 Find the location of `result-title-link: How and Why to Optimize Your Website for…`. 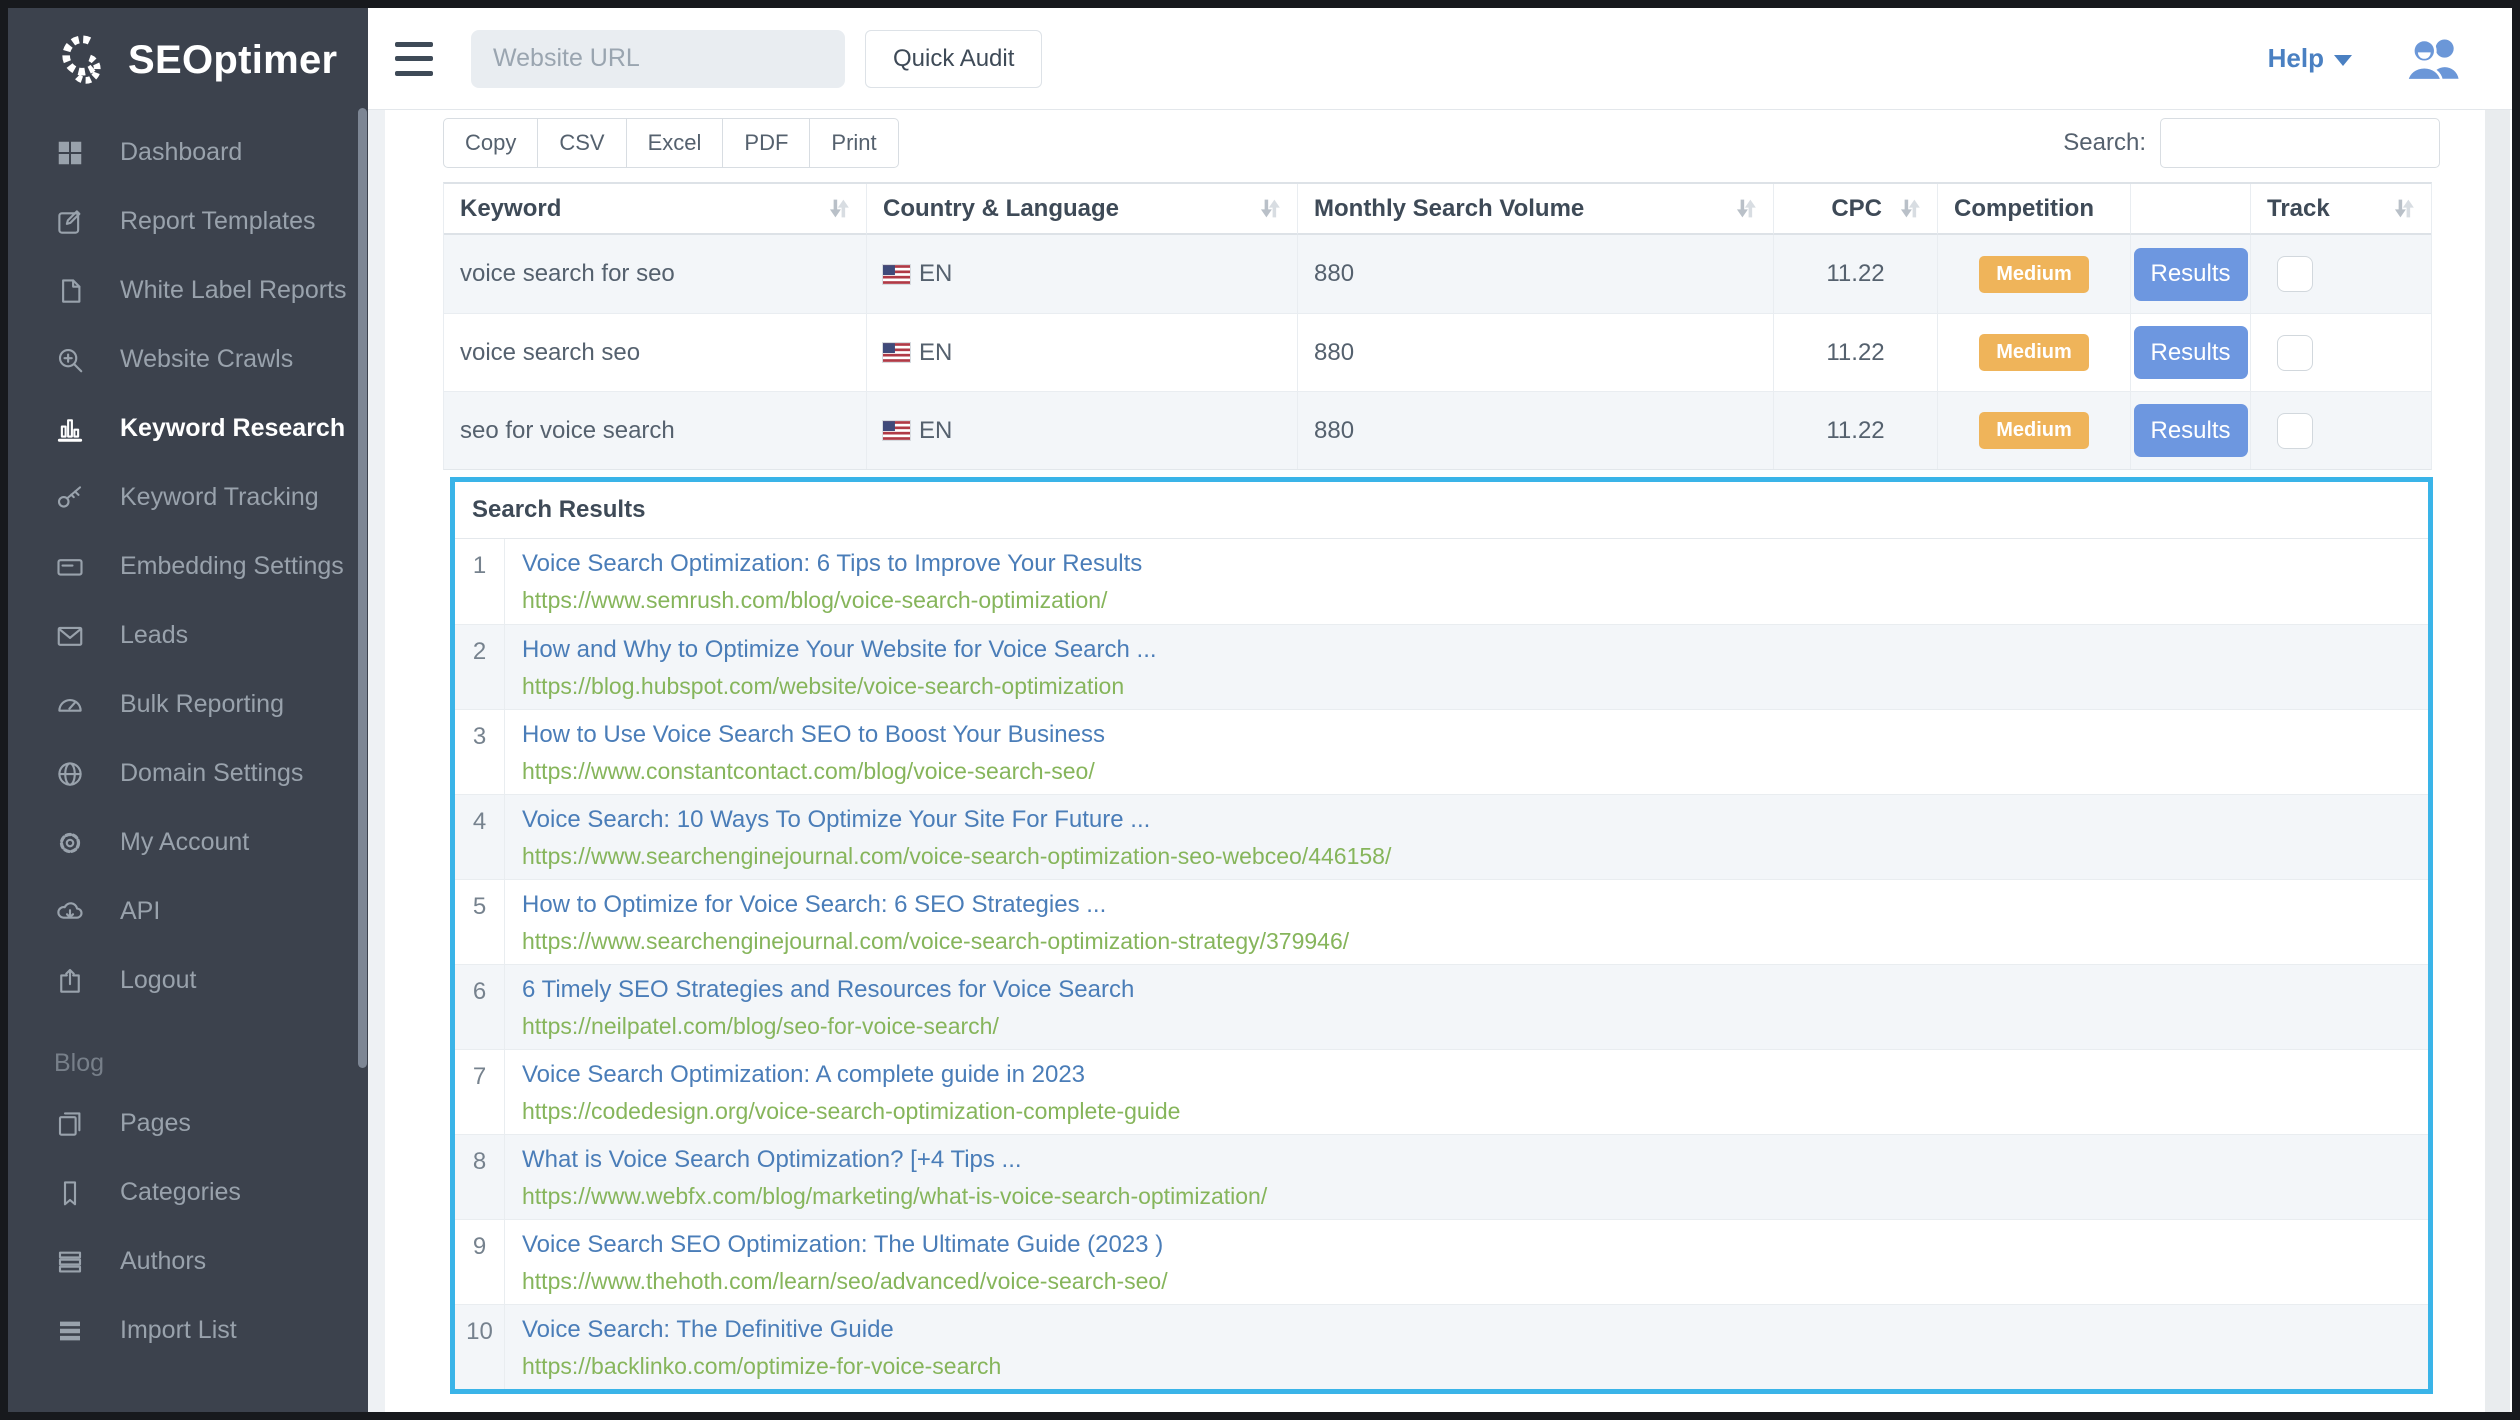

result-title-link: How and Why to Optimize Your Website for… is located at coordinates (1475, 650).